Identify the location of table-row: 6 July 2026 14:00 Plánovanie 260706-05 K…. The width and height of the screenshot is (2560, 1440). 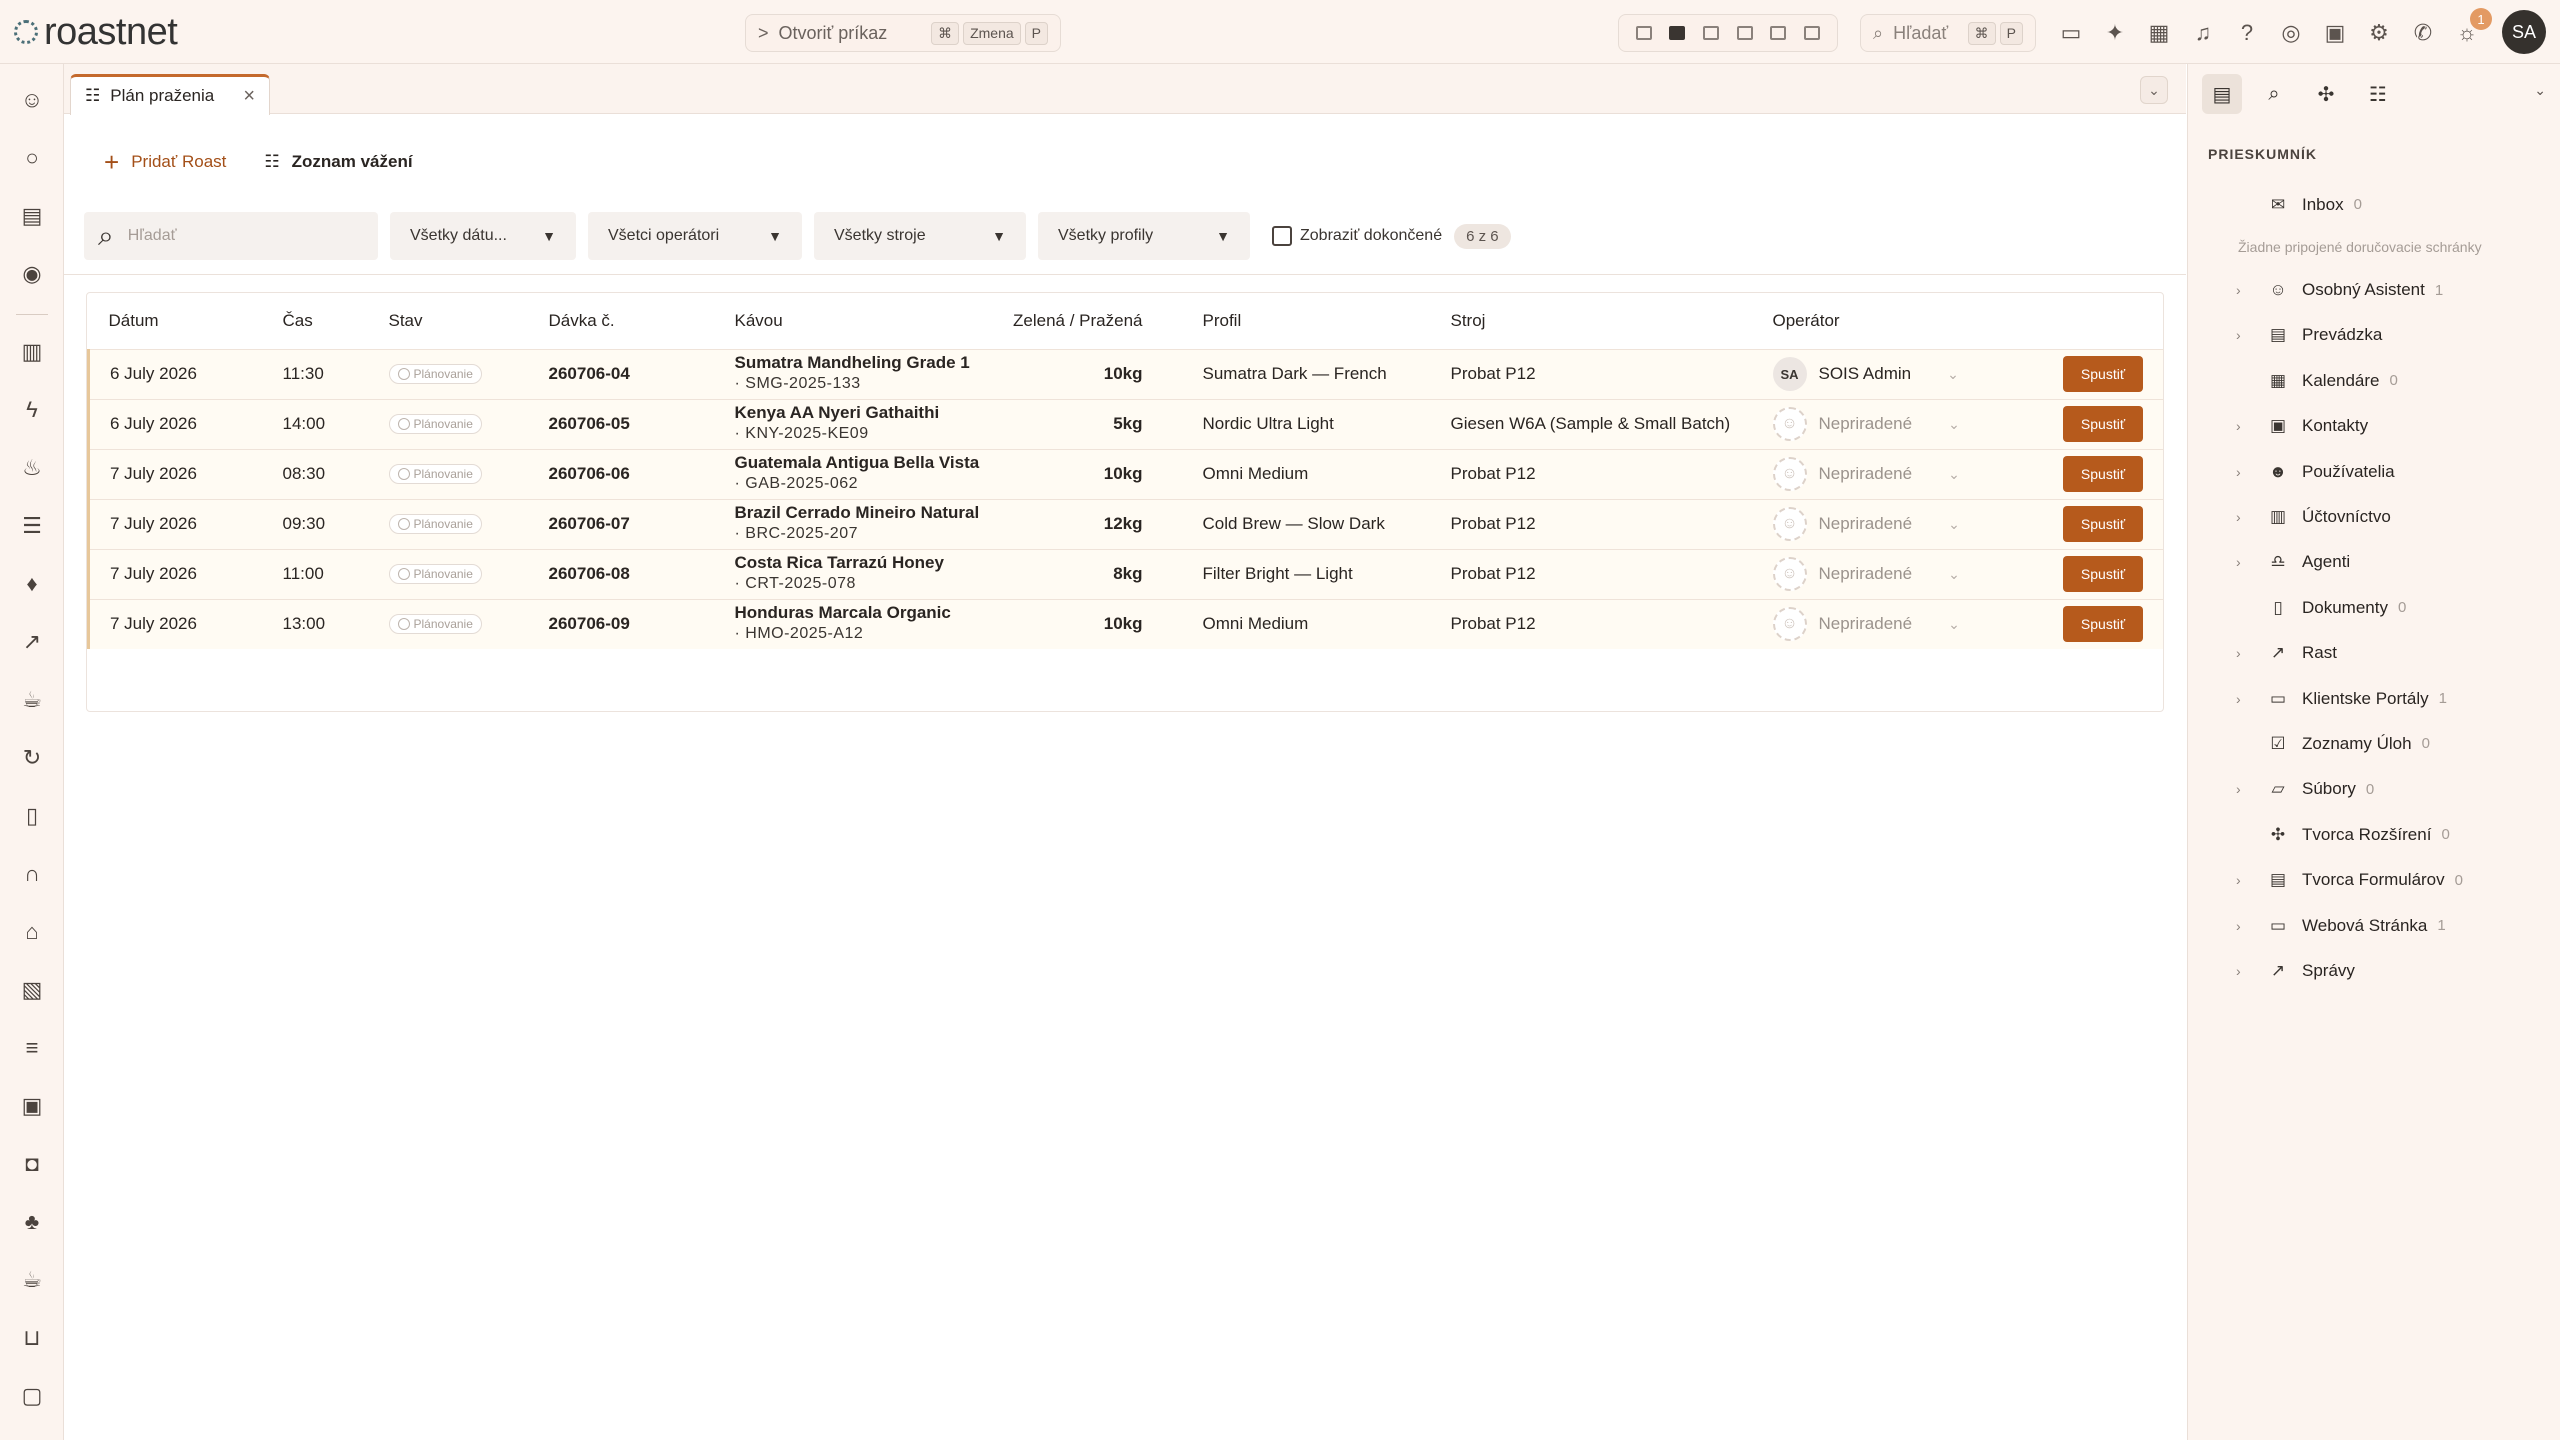
(1125, 423).